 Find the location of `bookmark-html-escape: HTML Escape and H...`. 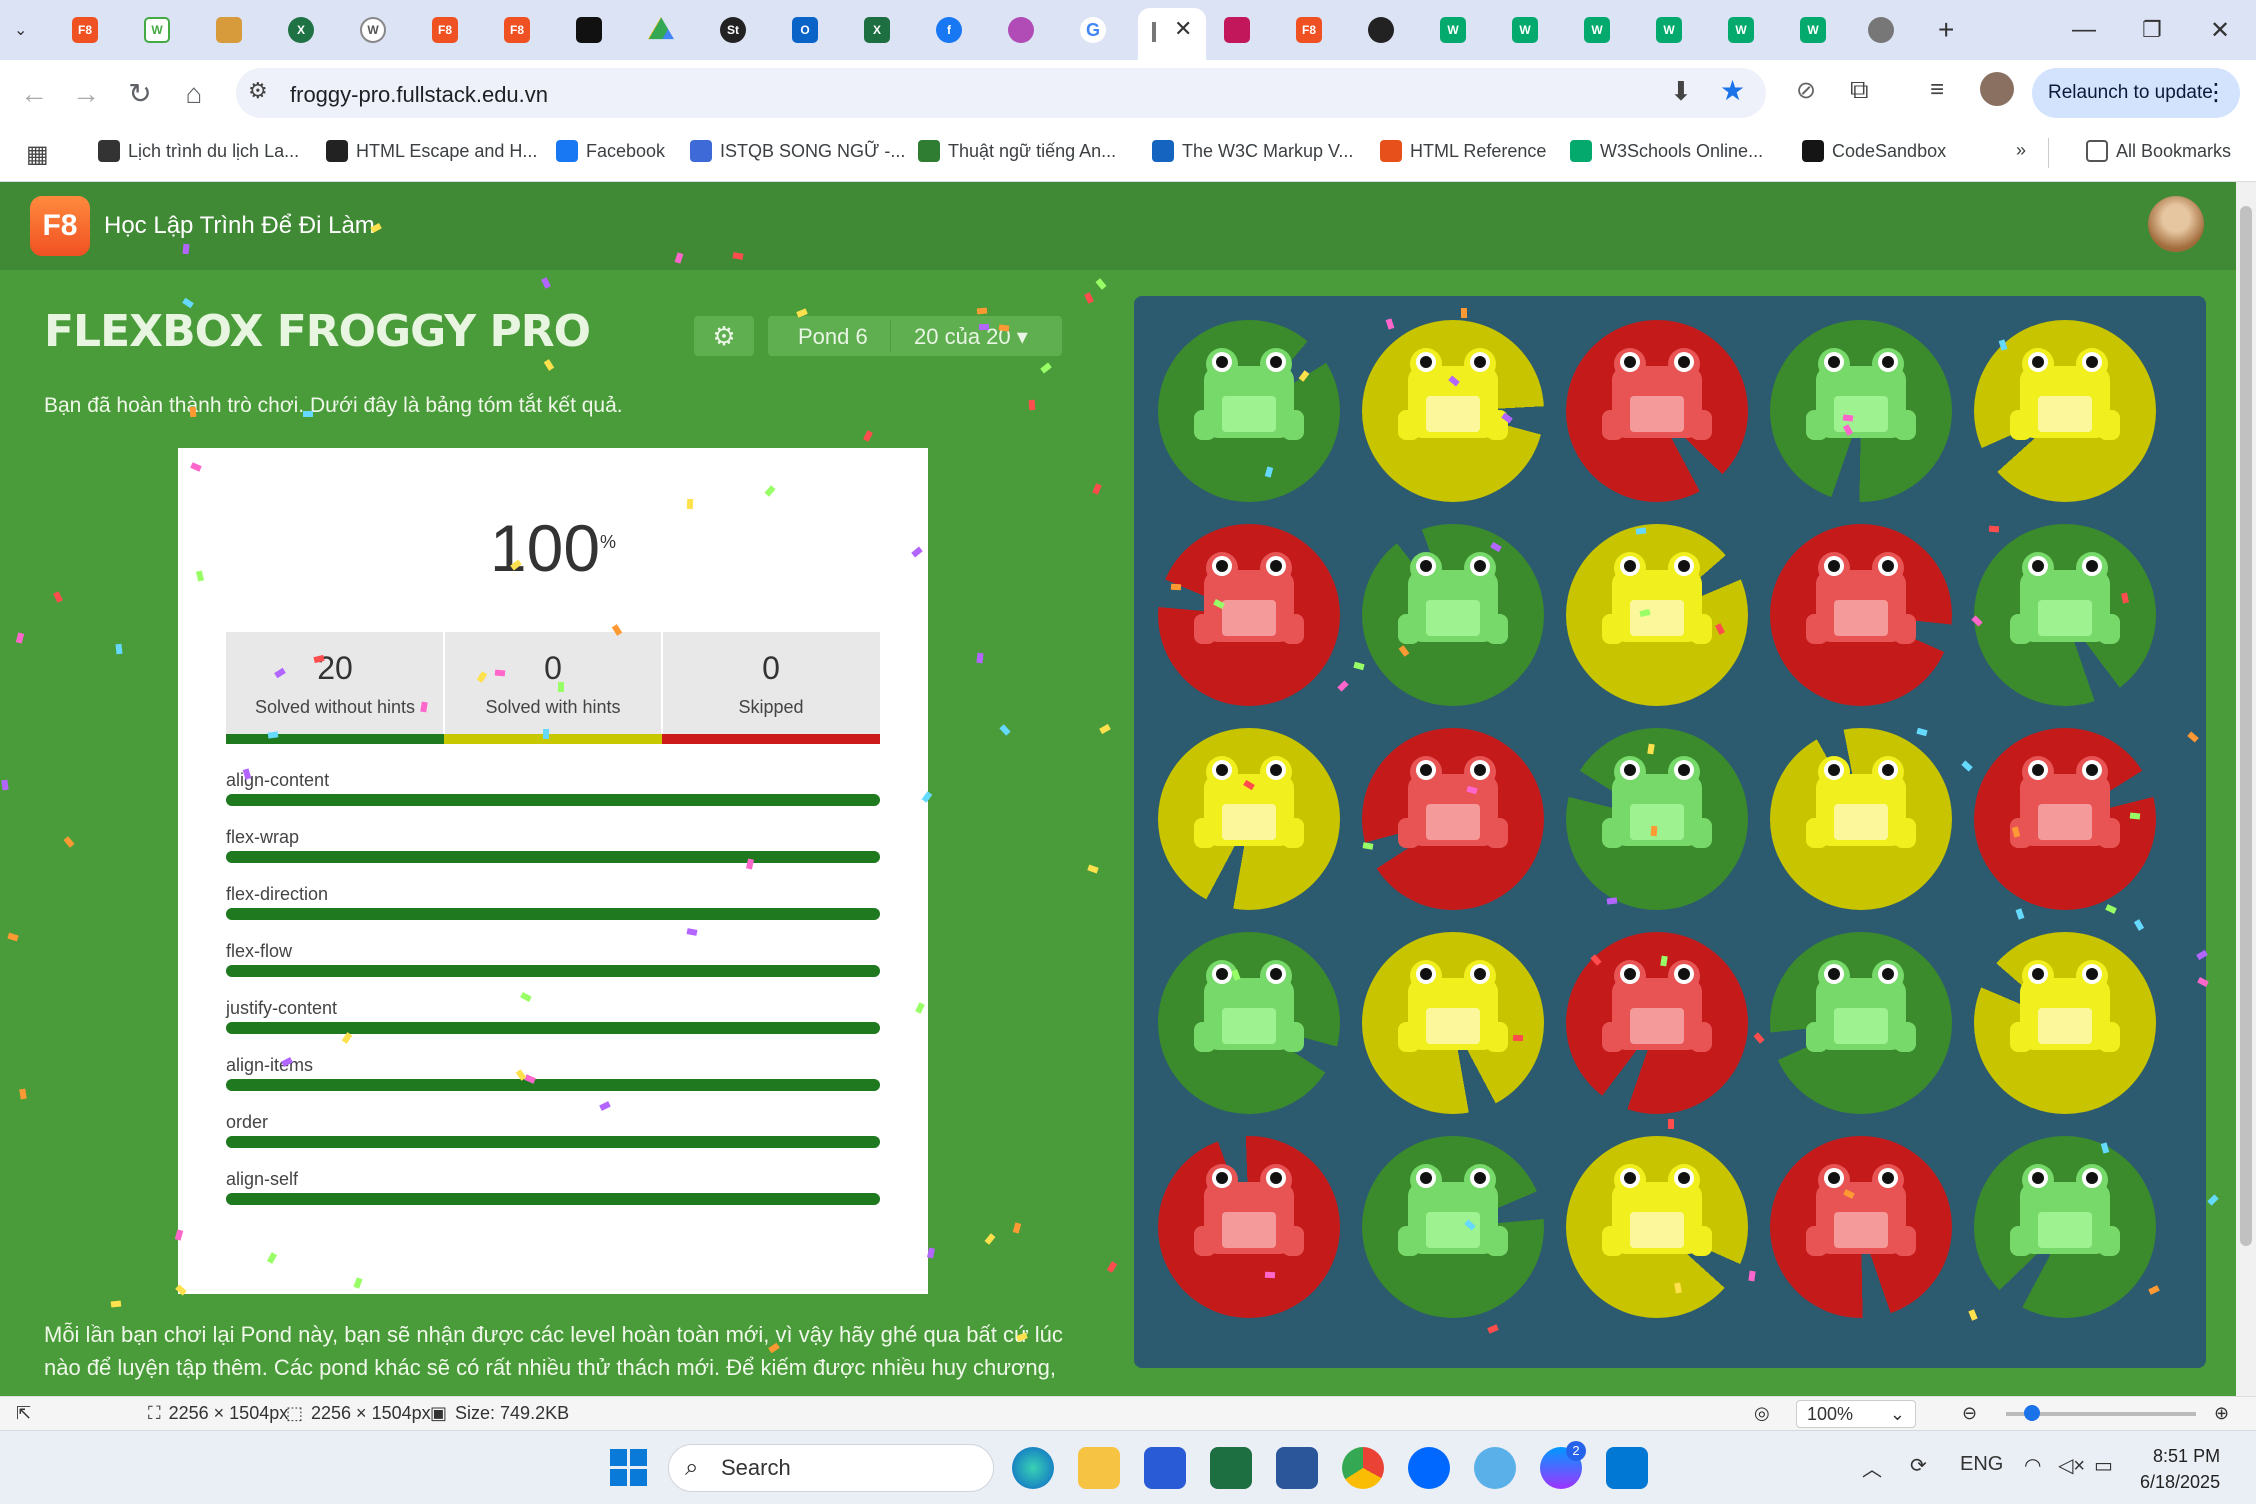

bookmark-html-escape: HTML Escape and H... is located at coordinates (431, 151).